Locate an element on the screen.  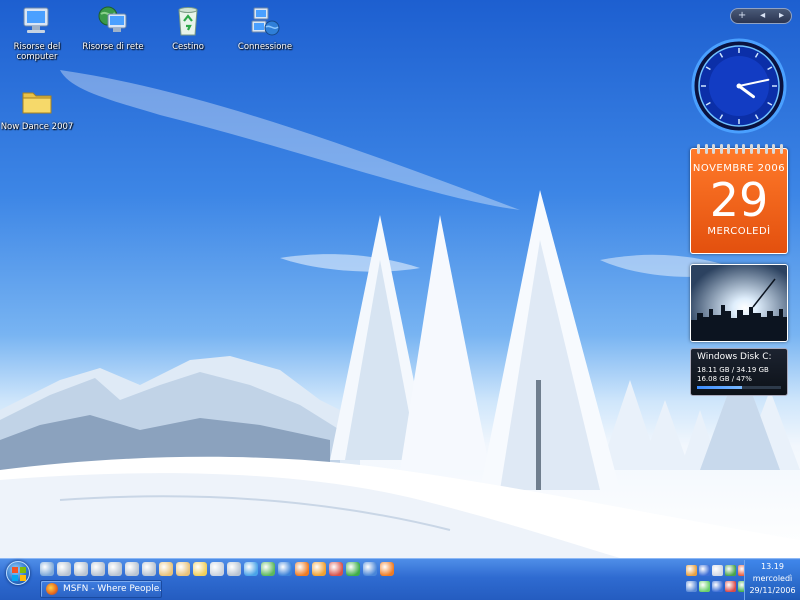
start-button is located at coordinates (18, 573).